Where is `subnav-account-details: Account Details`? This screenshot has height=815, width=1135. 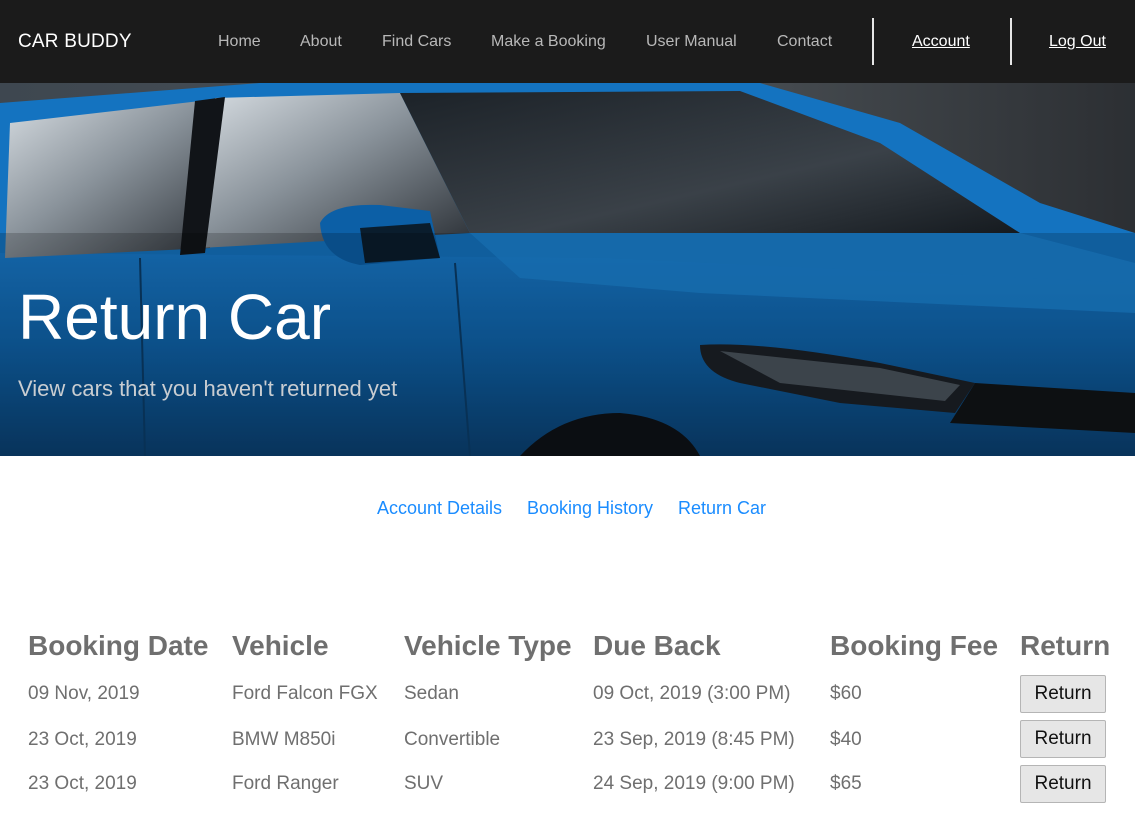 subnav-account-details: Account Details is located at coordinates (439, 508).